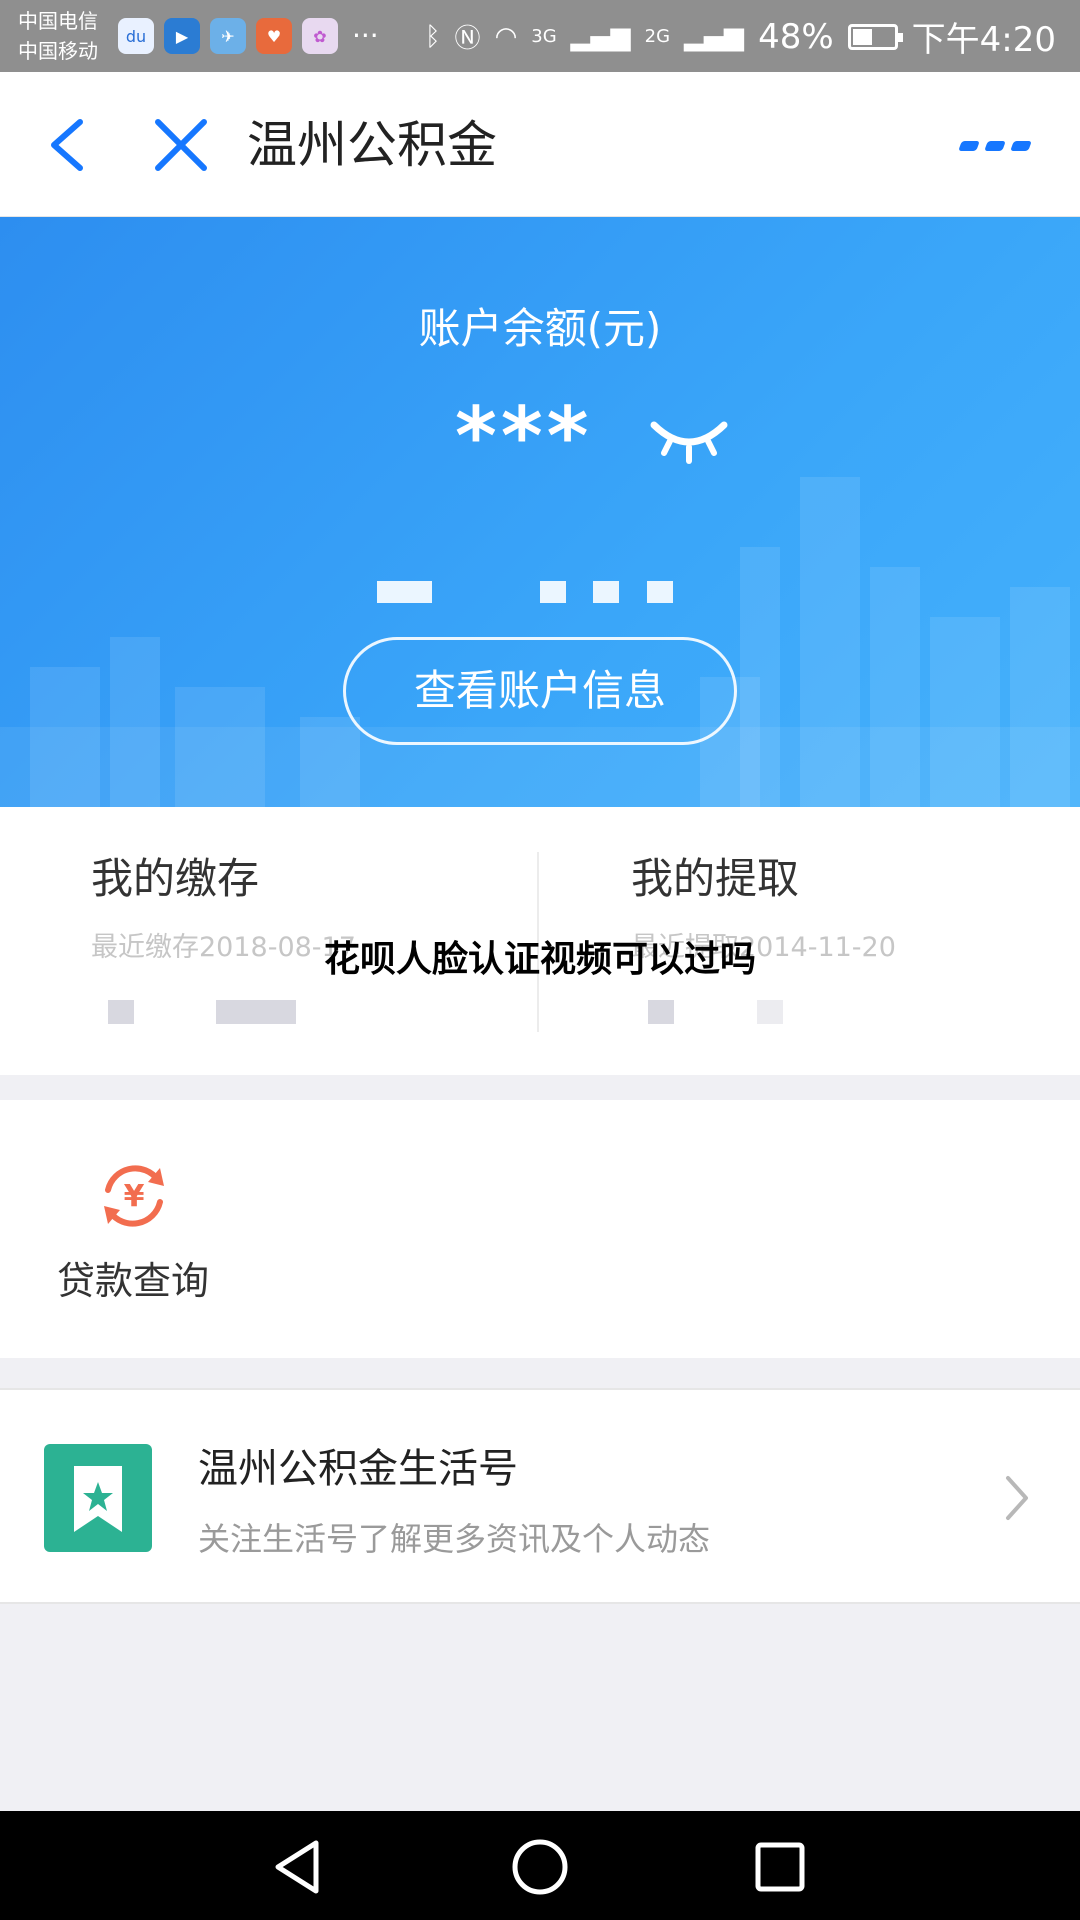  I want to click on yuan-refresh-icon: ¥, so click(134, 1196).